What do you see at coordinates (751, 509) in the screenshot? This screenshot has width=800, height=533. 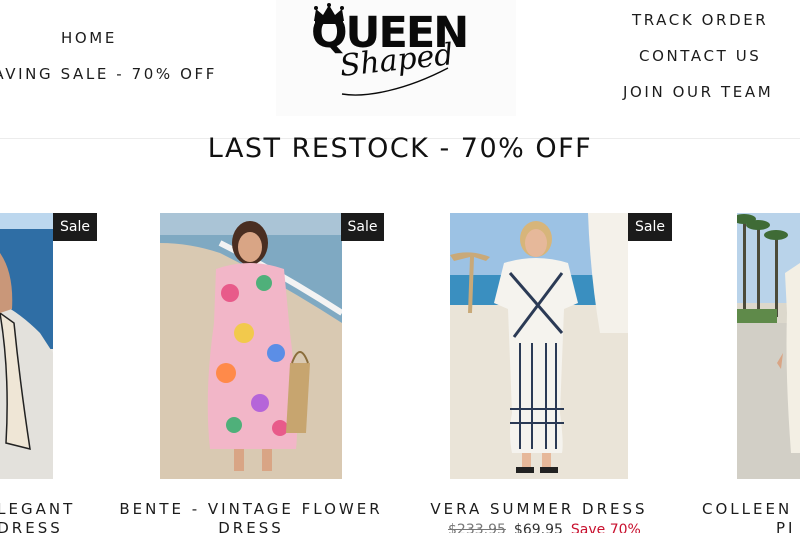 I see `product-title: COLLEEN` at bounding box center [751, 509].